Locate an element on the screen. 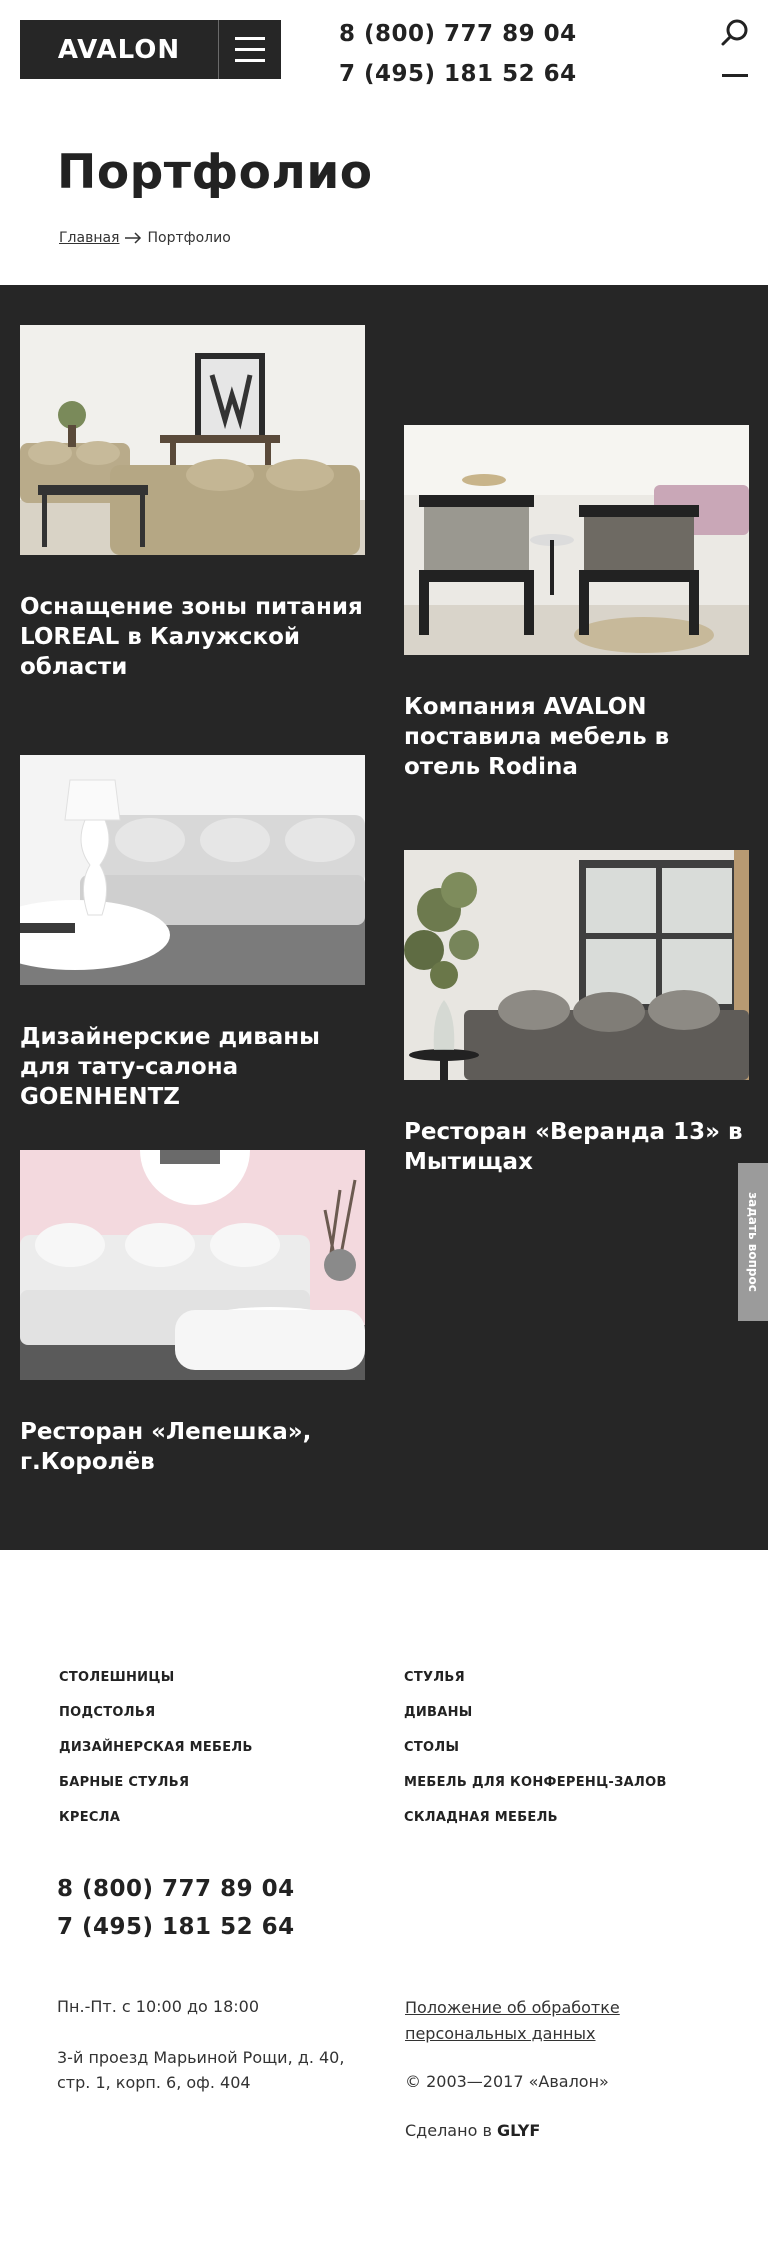 This screenshot has height=2260, width=768. header-phones: 8 (800) 777 89 04 7 (495) 181 52 64 is located at coordinates (458, 54).